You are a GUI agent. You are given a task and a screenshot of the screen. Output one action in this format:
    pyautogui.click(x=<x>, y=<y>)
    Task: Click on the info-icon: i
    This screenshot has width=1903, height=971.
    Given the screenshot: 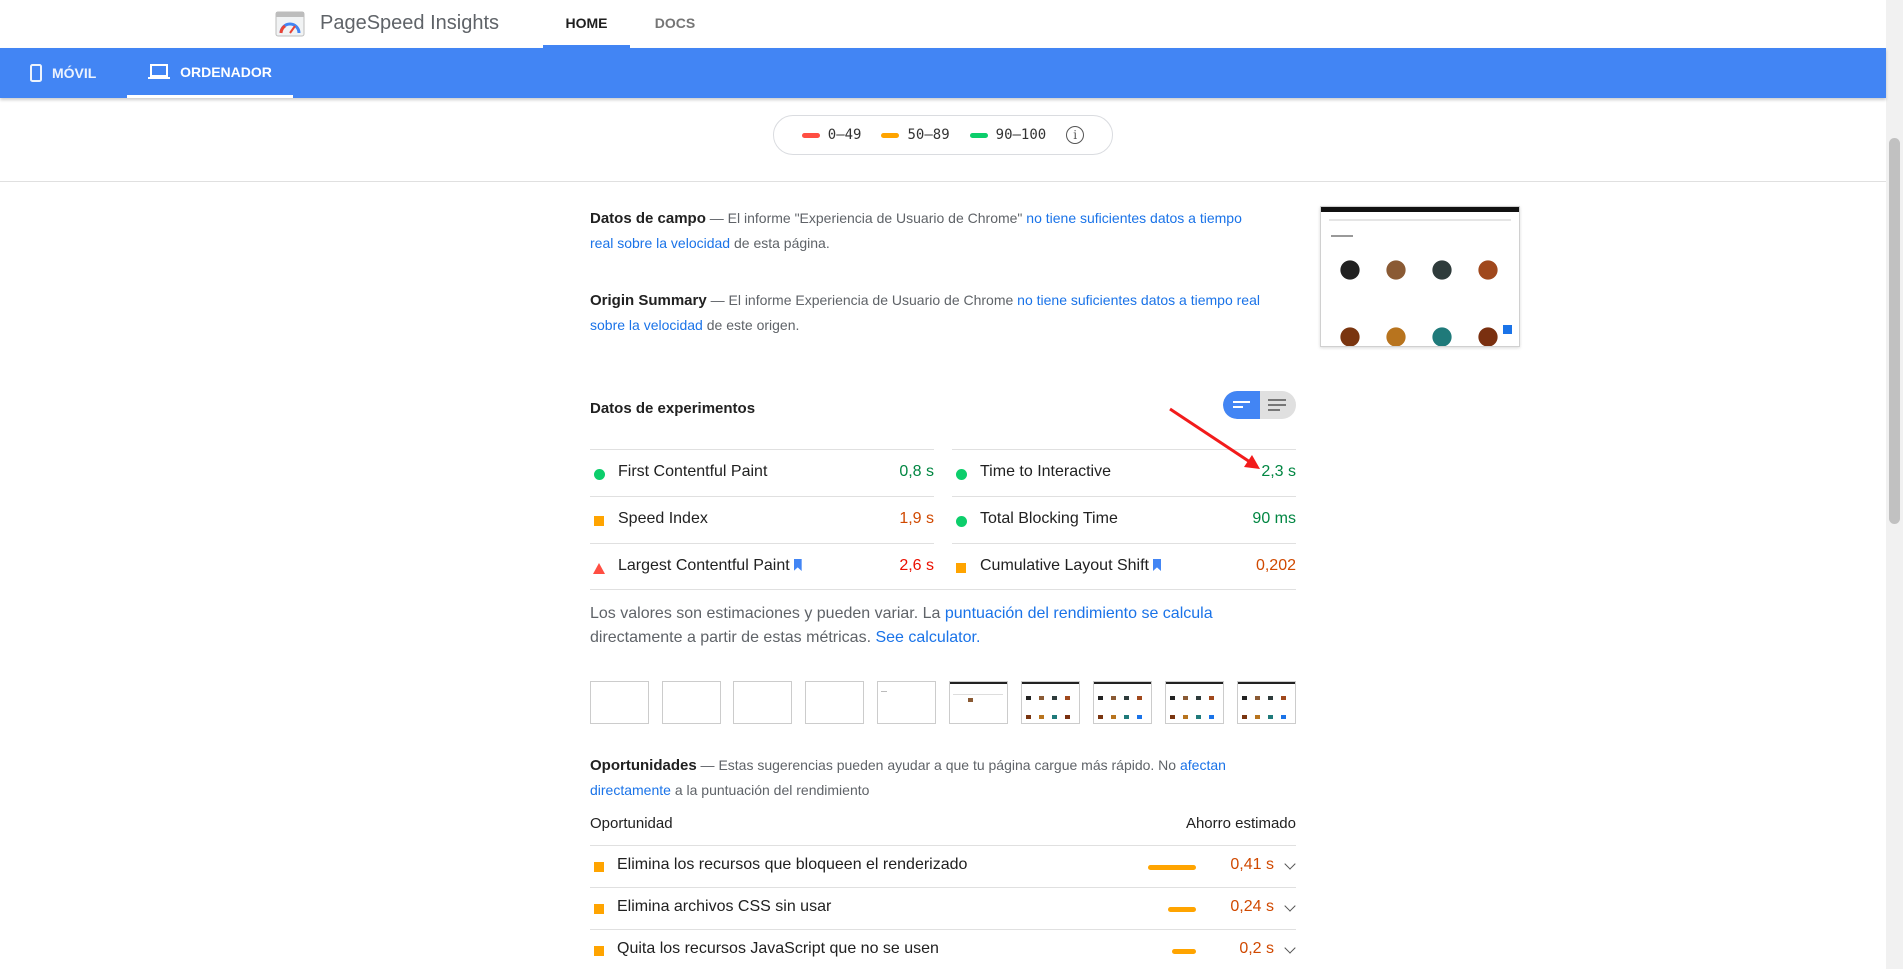 What is the action you would take?
    pyautogui.click(x=1075, y=135)
    